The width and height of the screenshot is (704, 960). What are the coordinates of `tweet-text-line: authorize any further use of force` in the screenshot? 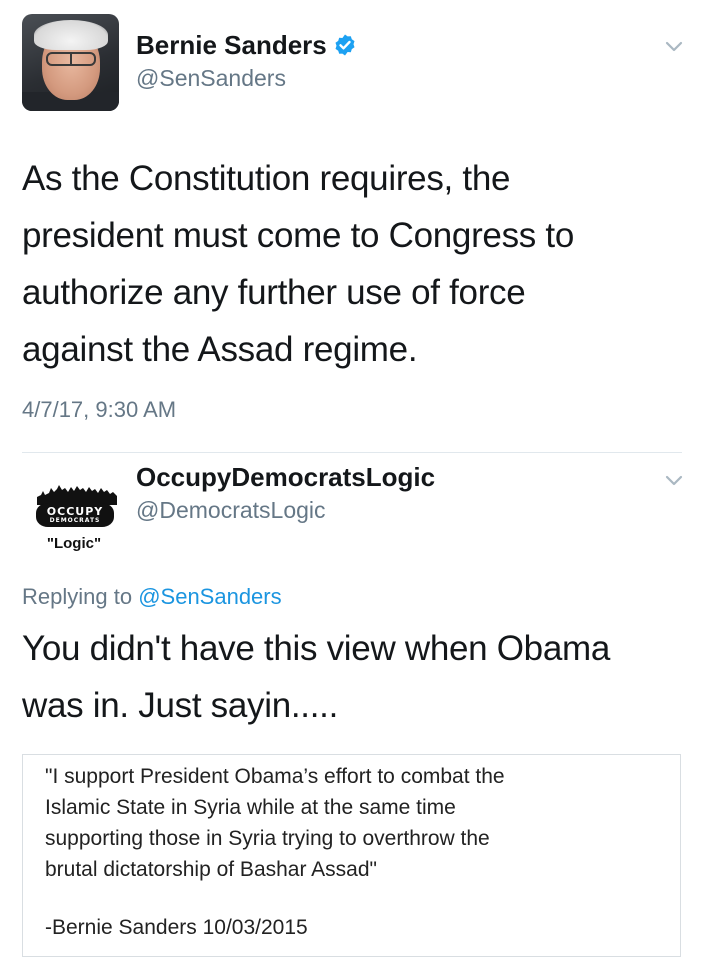 It's located at (274, 292).